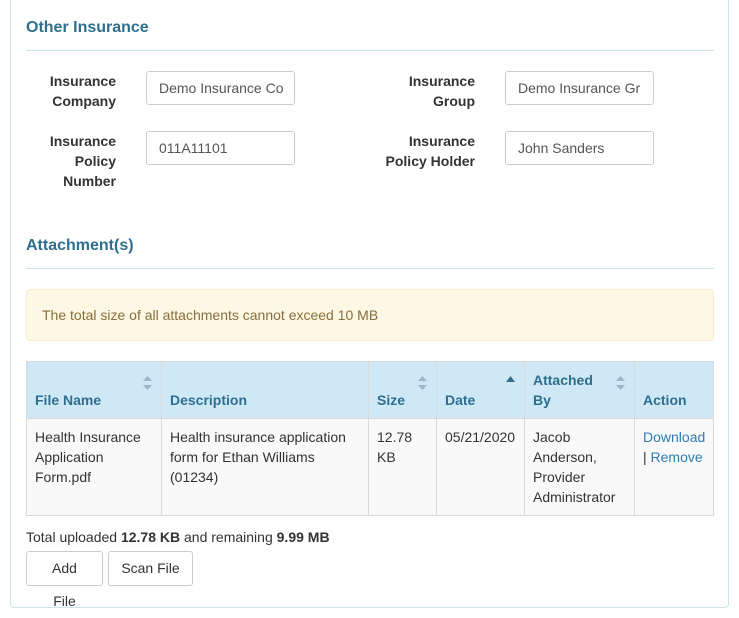 Image resolution: width=739 pixels, height=618 pixels. Describe the element at coordinates (68, 400) in the screenshot. I see `column-label: File Name` at that location.